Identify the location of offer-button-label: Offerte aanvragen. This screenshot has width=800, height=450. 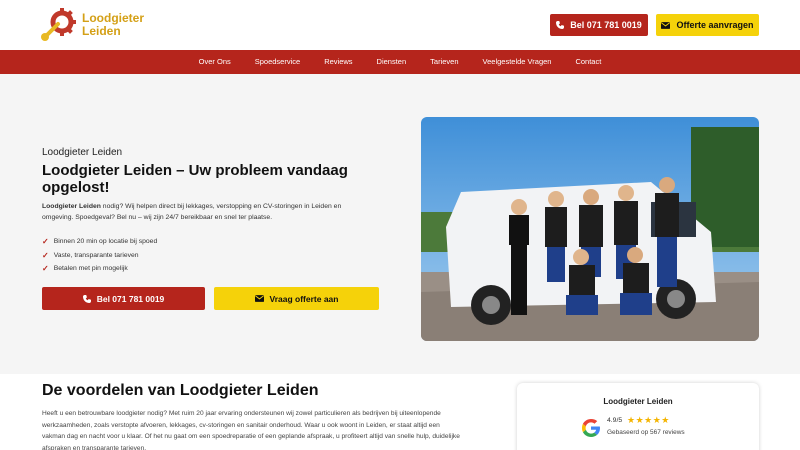
(715, 25).